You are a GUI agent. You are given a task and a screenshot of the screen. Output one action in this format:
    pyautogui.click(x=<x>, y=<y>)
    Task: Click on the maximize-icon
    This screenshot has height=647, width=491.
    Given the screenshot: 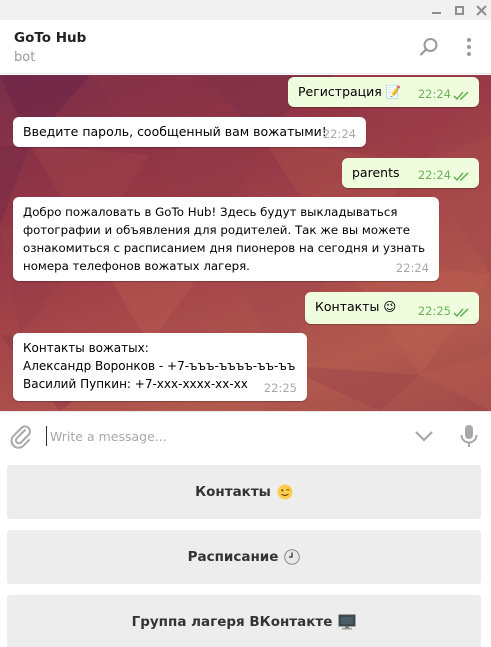 What is the action you would take?
    pyautogui.click(x=459, y=10)
    